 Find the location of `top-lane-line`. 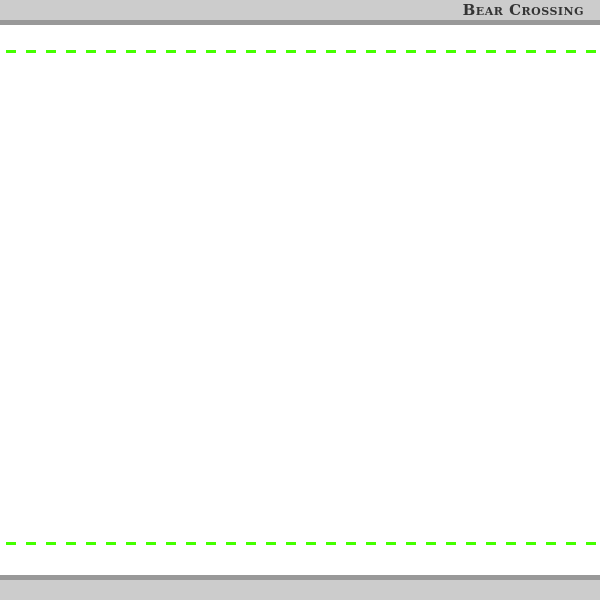

top-lane-line is located at coordinates (303, 51).